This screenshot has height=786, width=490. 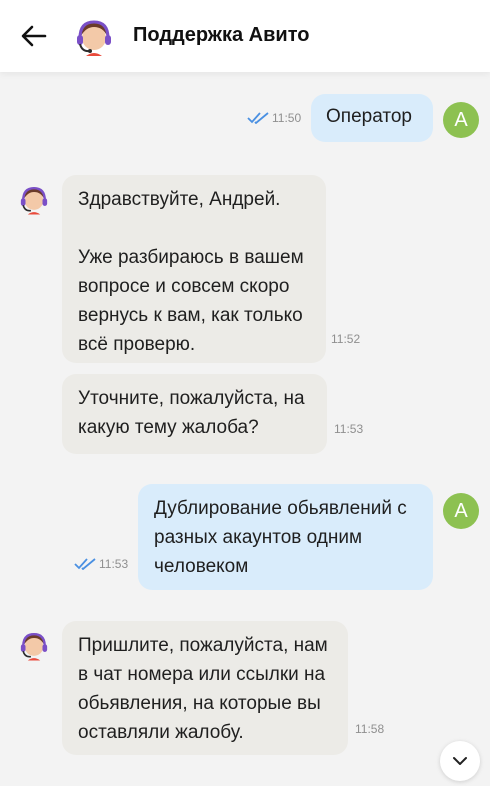 I want to click on scroll-down-button, so click(x=460, y=761).